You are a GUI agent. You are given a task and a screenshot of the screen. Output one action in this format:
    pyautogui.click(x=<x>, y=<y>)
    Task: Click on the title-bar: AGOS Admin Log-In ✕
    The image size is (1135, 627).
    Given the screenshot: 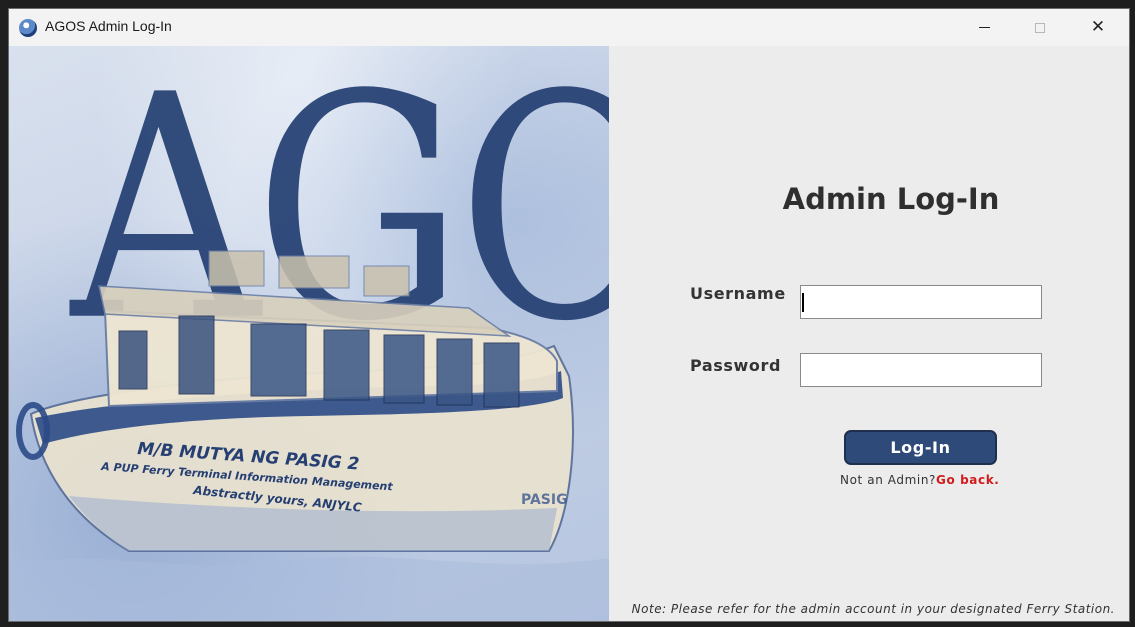 What is the action you would take?
    pyautogui.click(x=569, y=27)
    